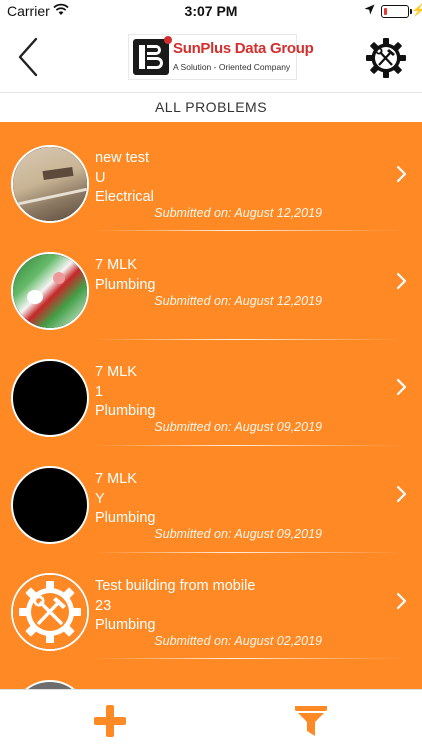 The width and height of the screenshot is (422, 751). What do you see at coordinates (103, 605) in the screenshot?
I see `problem-unit: 23` at bounding box center [103, 605].